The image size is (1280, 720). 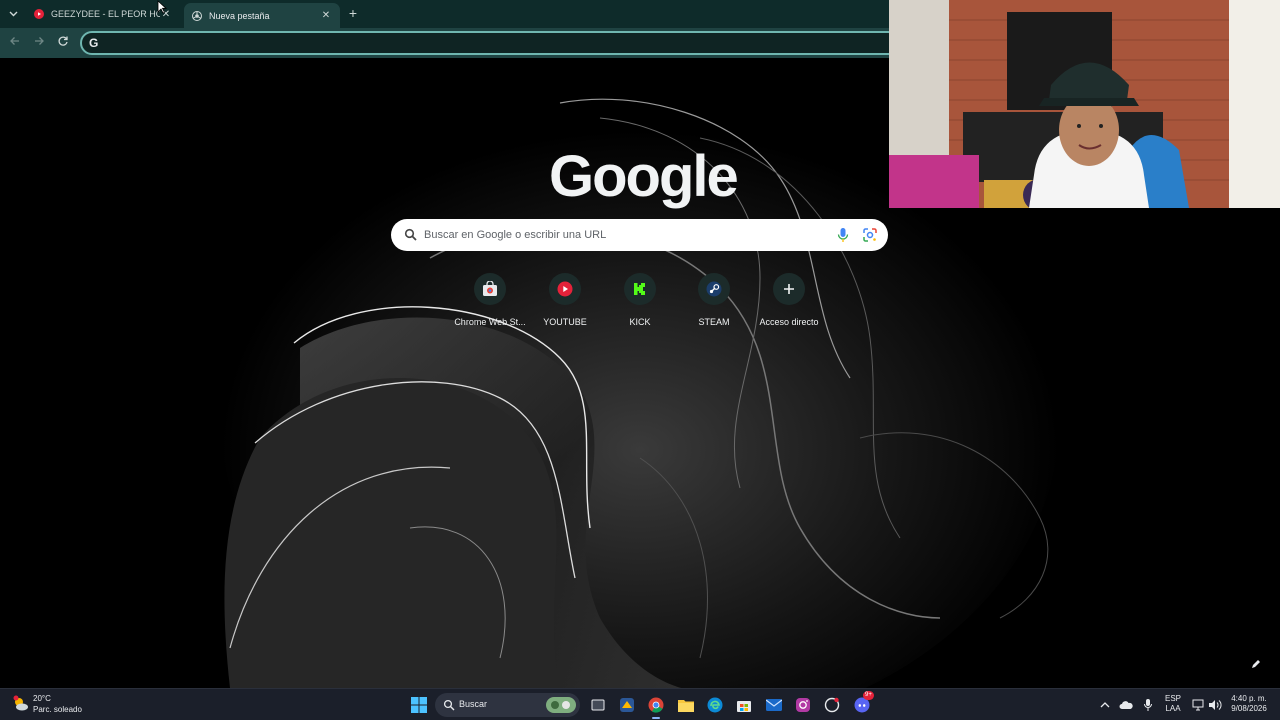 I want to click on speaker-icon, so click(x=1215, y=705).